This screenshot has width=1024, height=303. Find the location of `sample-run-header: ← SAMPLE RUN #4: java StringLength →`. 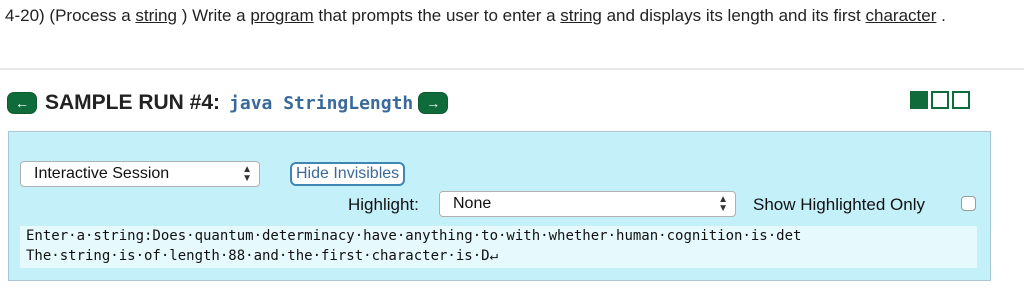

sample-run-header: ← SAMPLE RUN #4: java StringLength → is located at coordinates (228, 103).